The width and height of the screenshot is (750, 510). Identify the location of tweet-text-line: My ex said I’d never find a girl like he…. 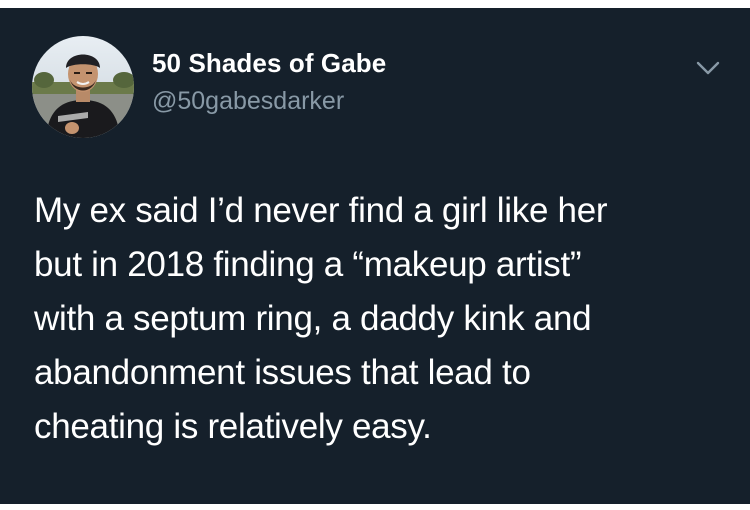
(321, 210).